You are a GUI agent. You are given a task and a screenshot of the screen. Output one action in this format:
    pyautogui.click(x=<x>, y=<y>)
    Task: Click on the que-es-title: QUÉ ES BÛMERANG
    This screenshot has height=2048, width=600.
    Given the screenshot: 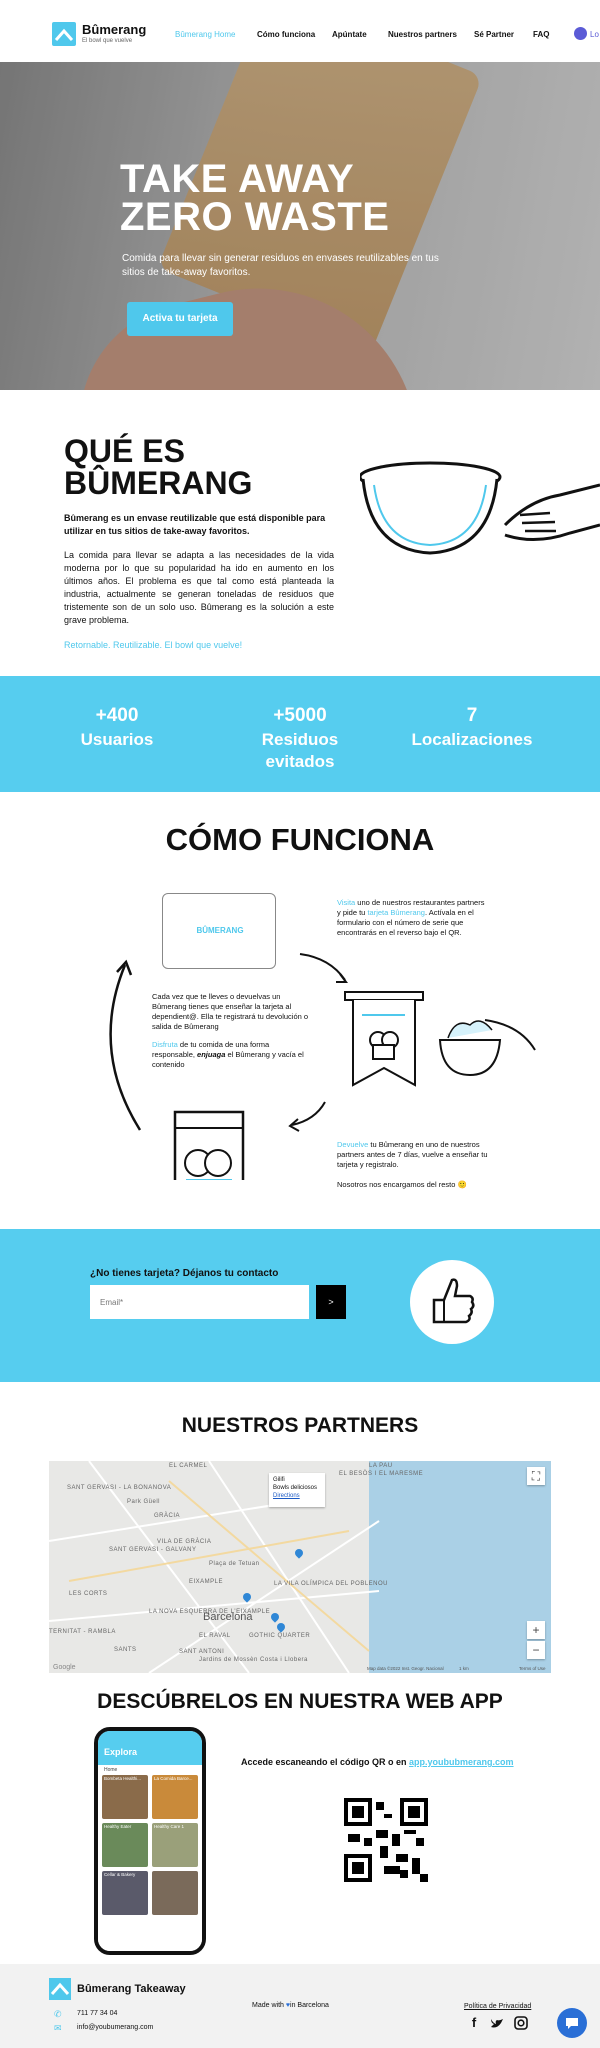 What is the action you would take?
    pyautogui.click(x=158, y=467)
    